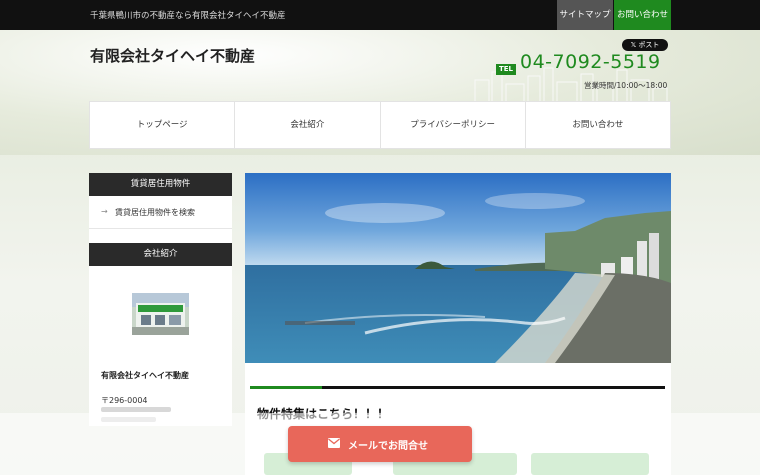 This screenshot has width=760, height=475. What do you see at coordinates (453, 125) in the screenshot?
I see `nav-item-privacy: プライバシーポリシー` at bounding box center [453, 125].